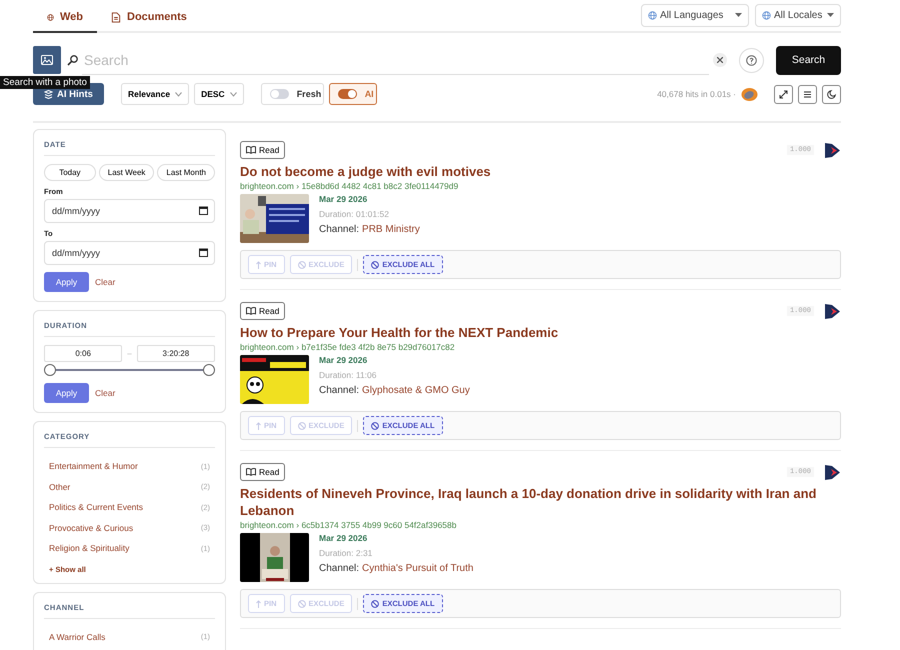 This screenshot has width=900, height=650. What do you see at coordinates (808, 60) in the screenshot?
I see `search-button: Search` at bounding box center [808, 60].